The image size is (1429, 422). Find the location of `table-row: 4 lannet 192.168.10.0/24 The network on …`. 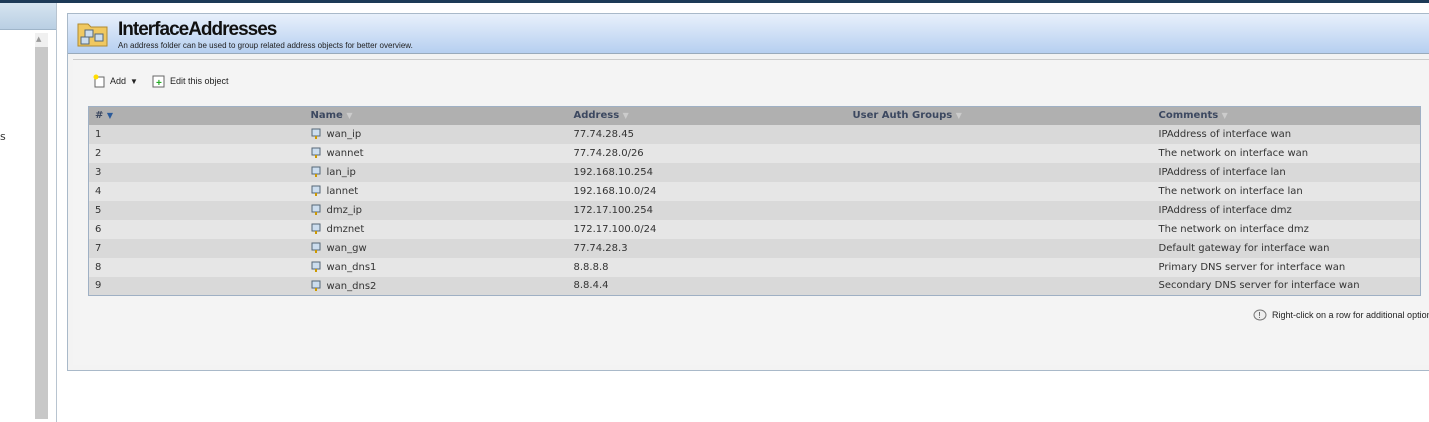

table-row: 4 lannet 192.168.10.0/24 The network on … is located at coordinates (754, 191).